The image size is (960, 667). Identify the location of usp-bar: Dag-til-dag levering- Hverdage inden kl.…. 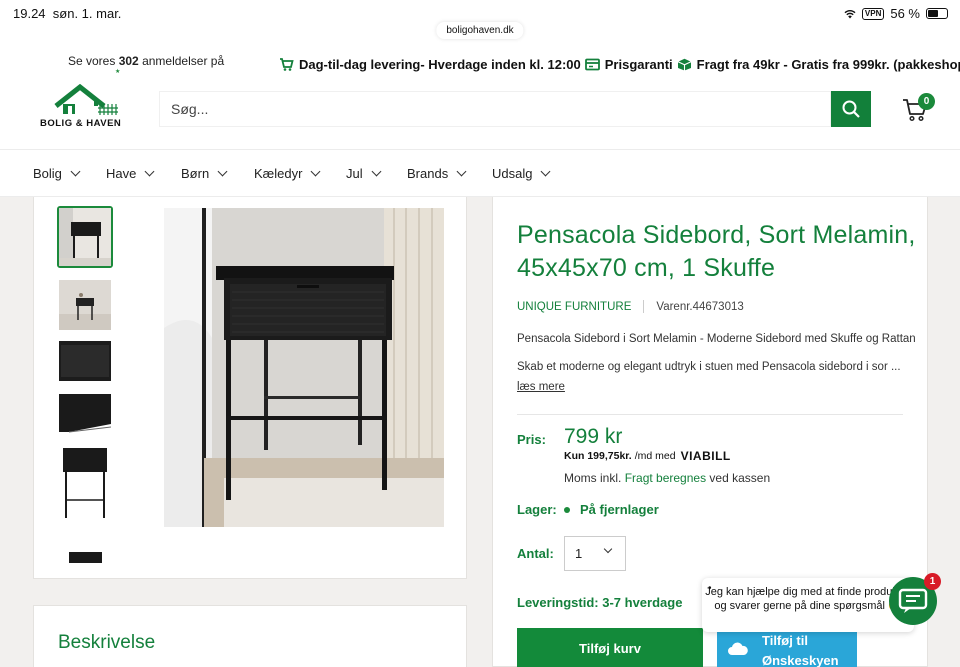
(619, 64).